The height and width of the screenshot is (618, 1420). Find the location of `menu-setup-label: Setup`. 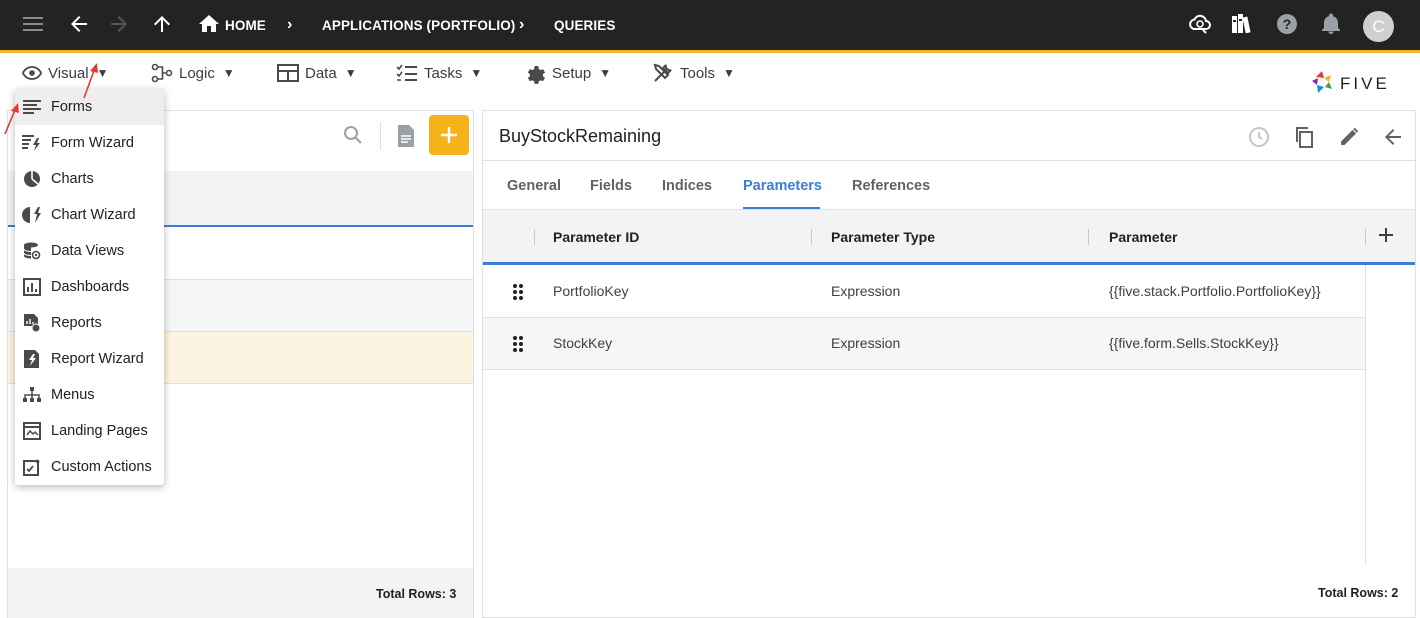

menu-setup-label: Setup is located at coordinates (572, 73).